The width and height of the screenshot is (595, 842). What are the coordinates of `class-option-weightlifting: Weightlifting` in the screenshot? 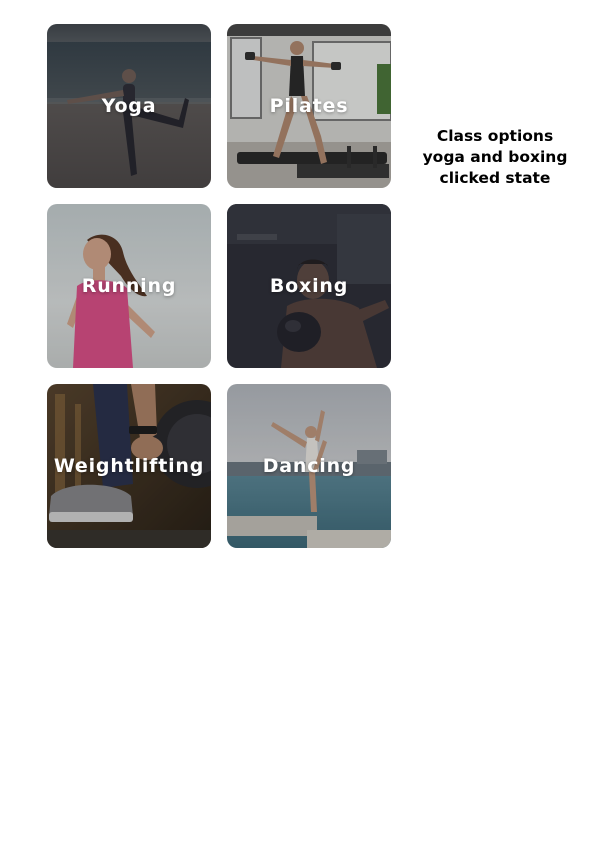 It's located at (129, 466).